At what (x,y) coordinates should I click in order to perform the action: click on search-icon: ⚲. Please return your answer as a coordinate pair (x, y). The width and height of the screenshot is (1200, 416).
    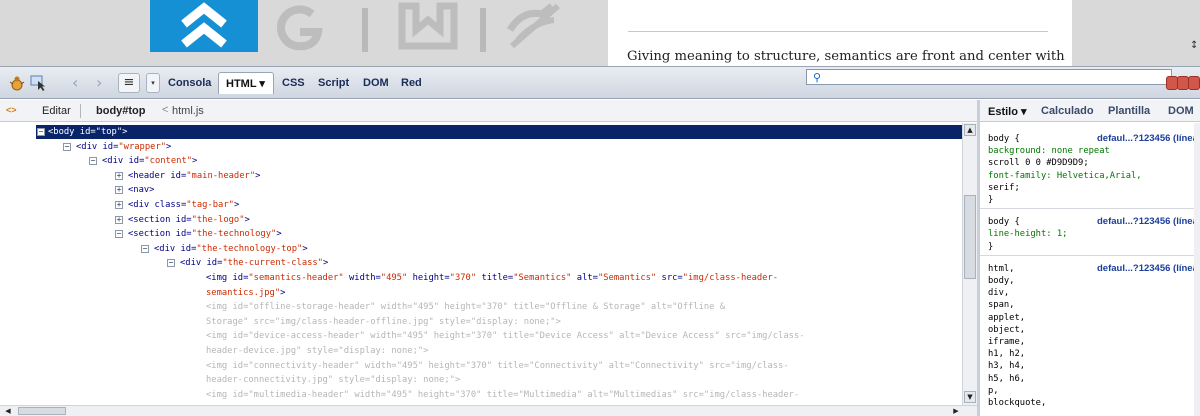
    Looking at the image, I should click on (817, 77).